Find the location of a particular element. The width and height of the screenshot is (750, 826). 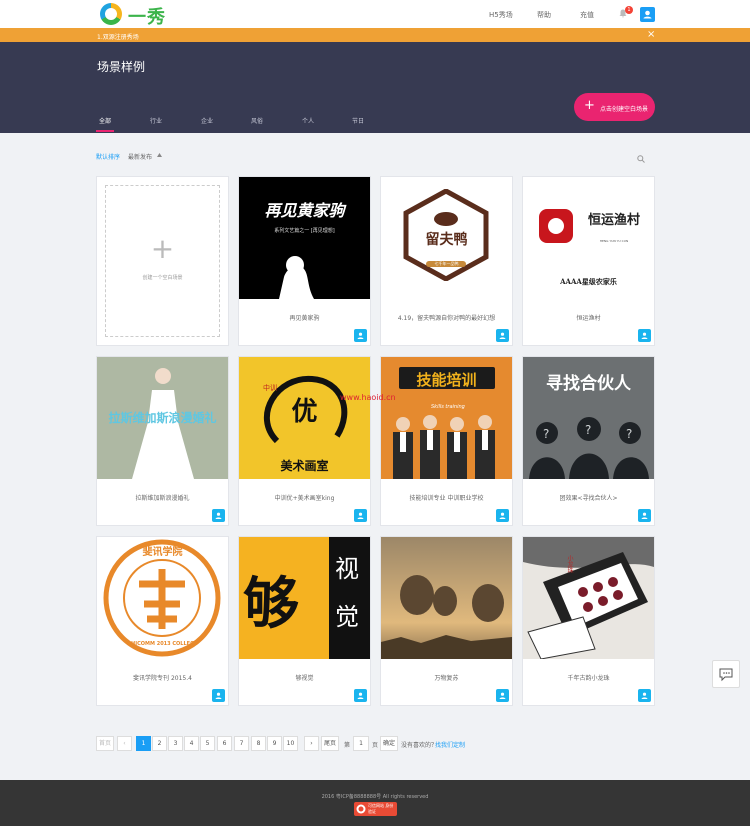

tab-industry: 行业 is located at coordinates (156, 120).